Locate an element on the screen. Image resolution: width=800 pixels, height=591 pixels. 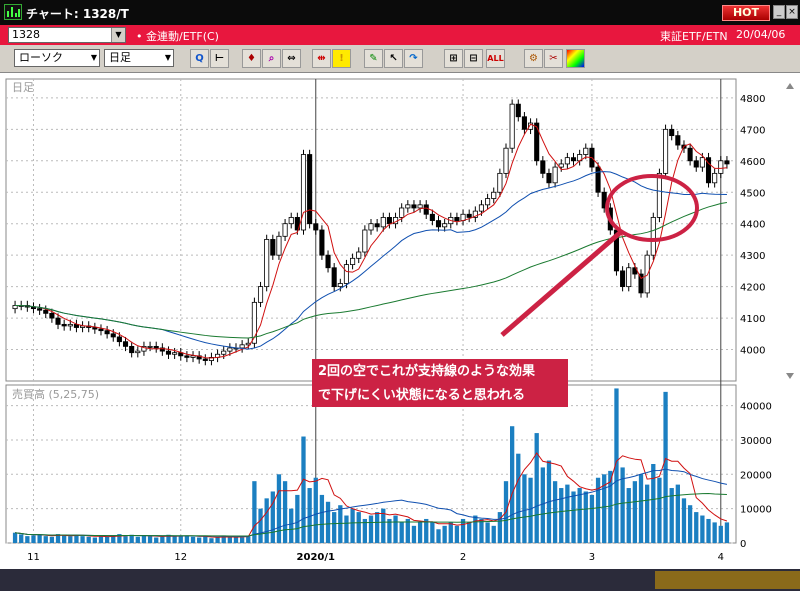
candle-narrow-icon: ⊞ is located at coordinates (453, 58).